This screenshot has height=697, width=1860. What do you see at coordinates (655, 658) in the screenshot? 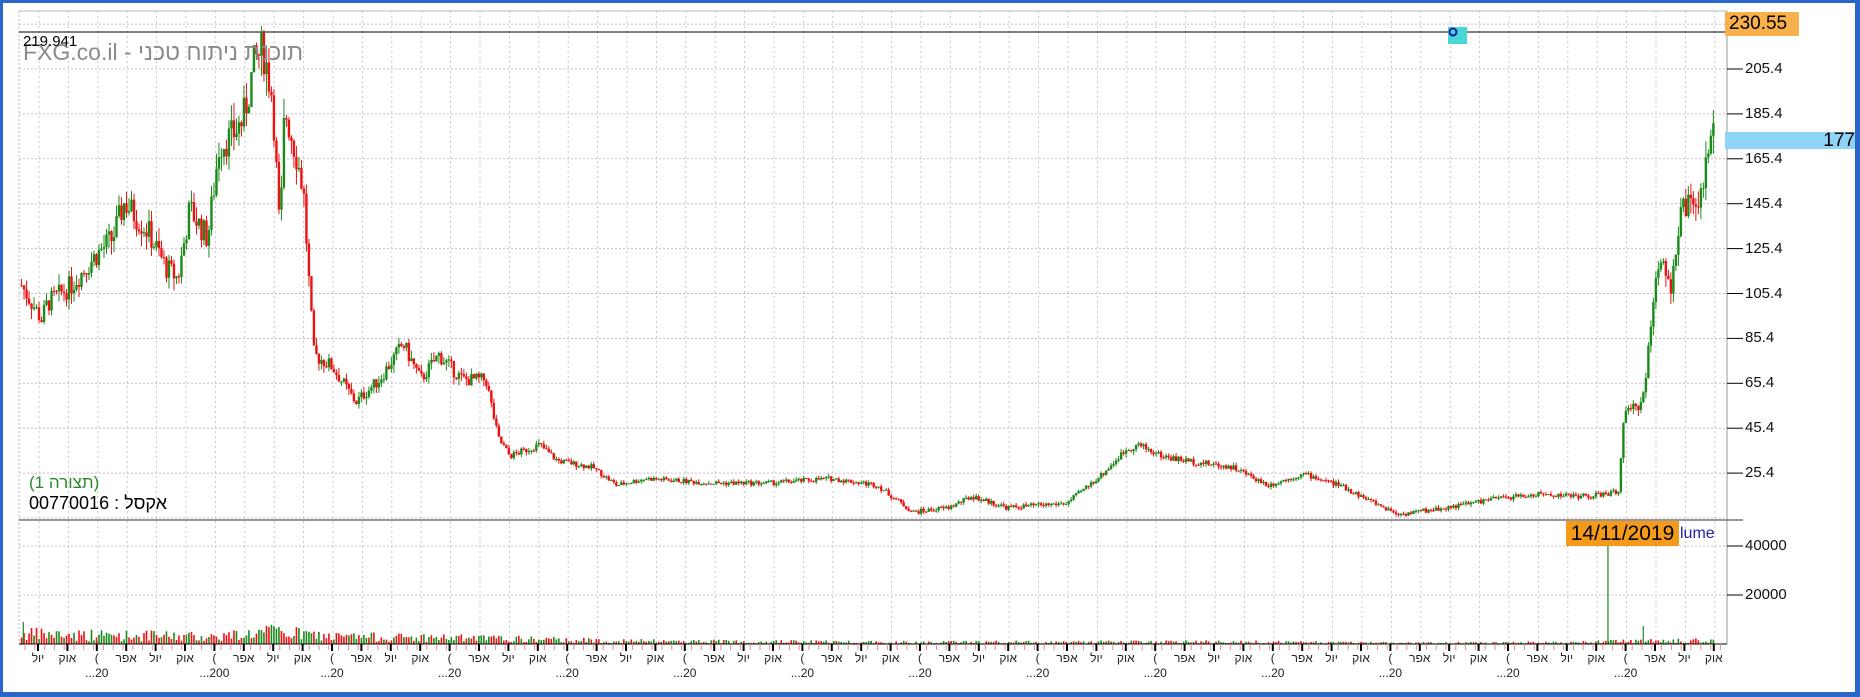
I see `x-month-label: אוק` at bounding box center [655, 658].